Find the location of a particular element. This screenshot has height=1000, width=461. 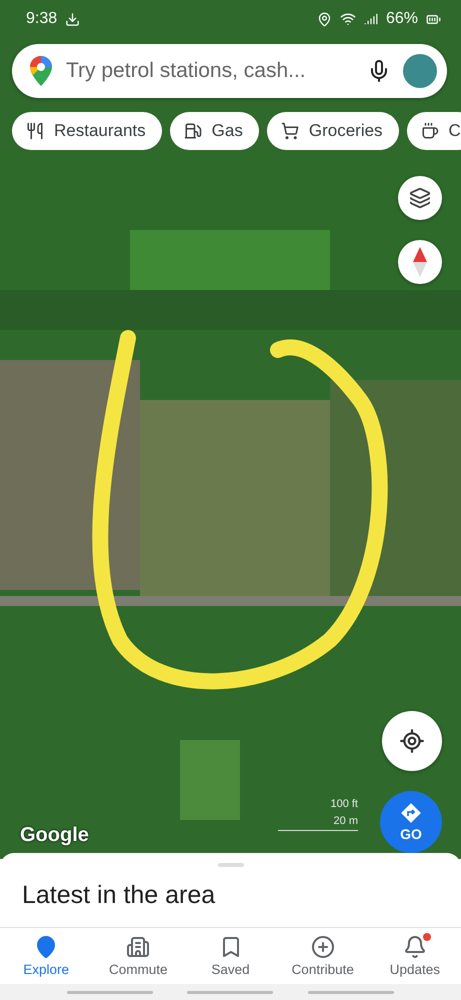

plus-circle-icon is located at coordinates (322, 947).